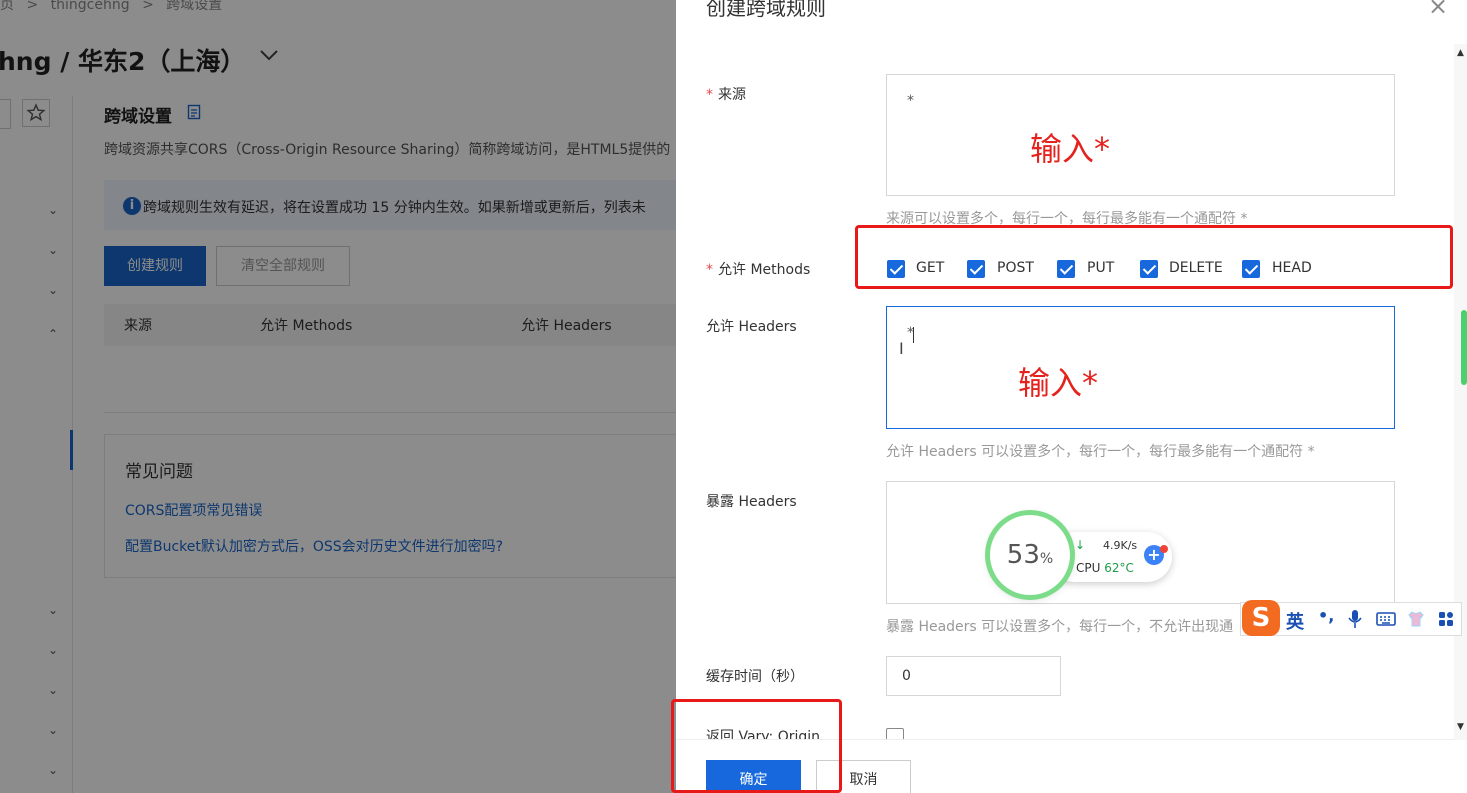 This screenshot has height=793, width=1467. Describe the element at coordinates (910, 101) in the screenshot. I see `source-value: *` at that location.